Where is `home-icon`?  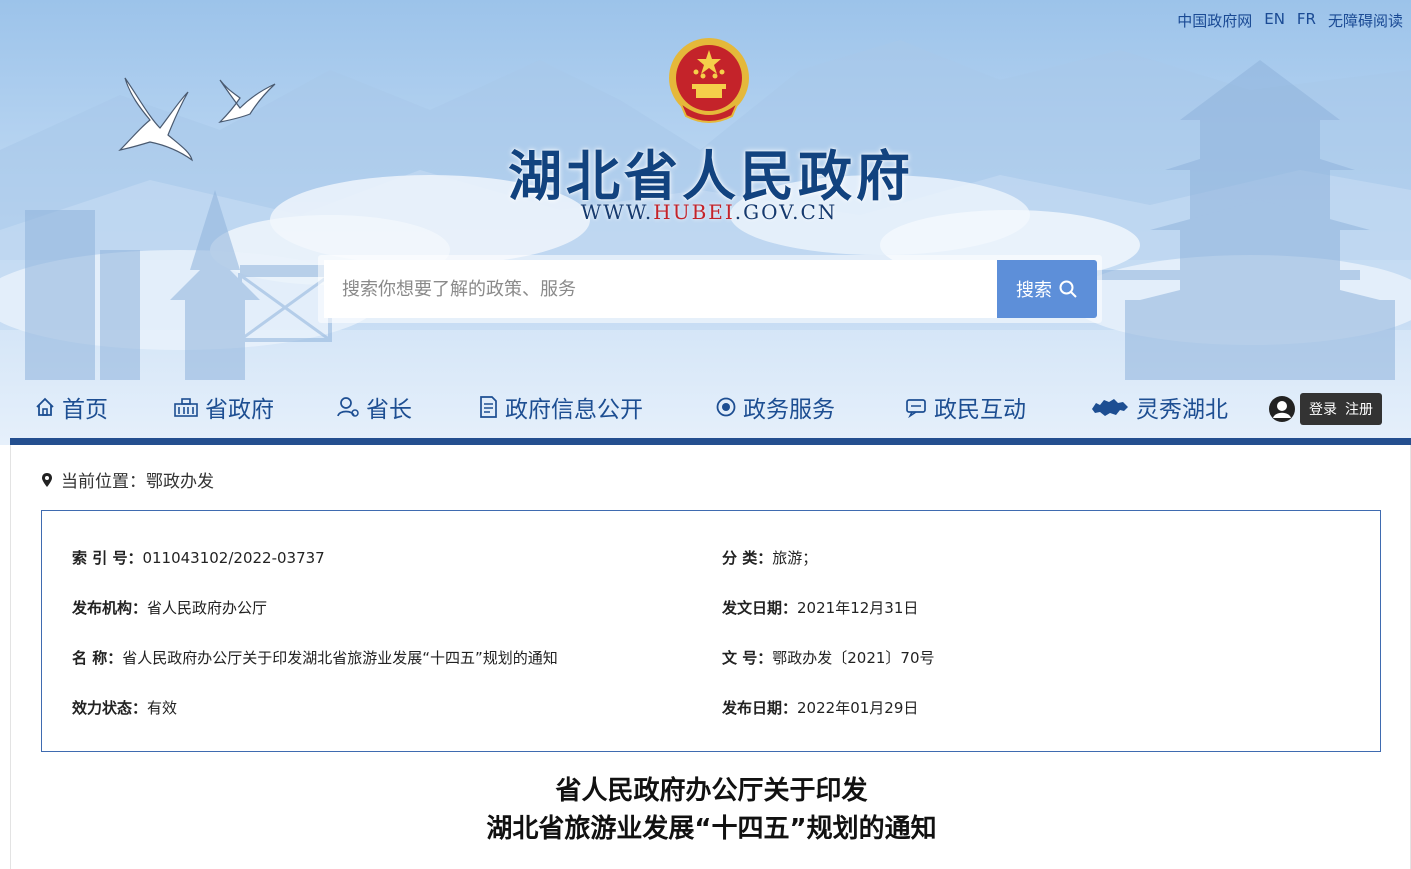
home-icon is located at coordinates (45, 406).